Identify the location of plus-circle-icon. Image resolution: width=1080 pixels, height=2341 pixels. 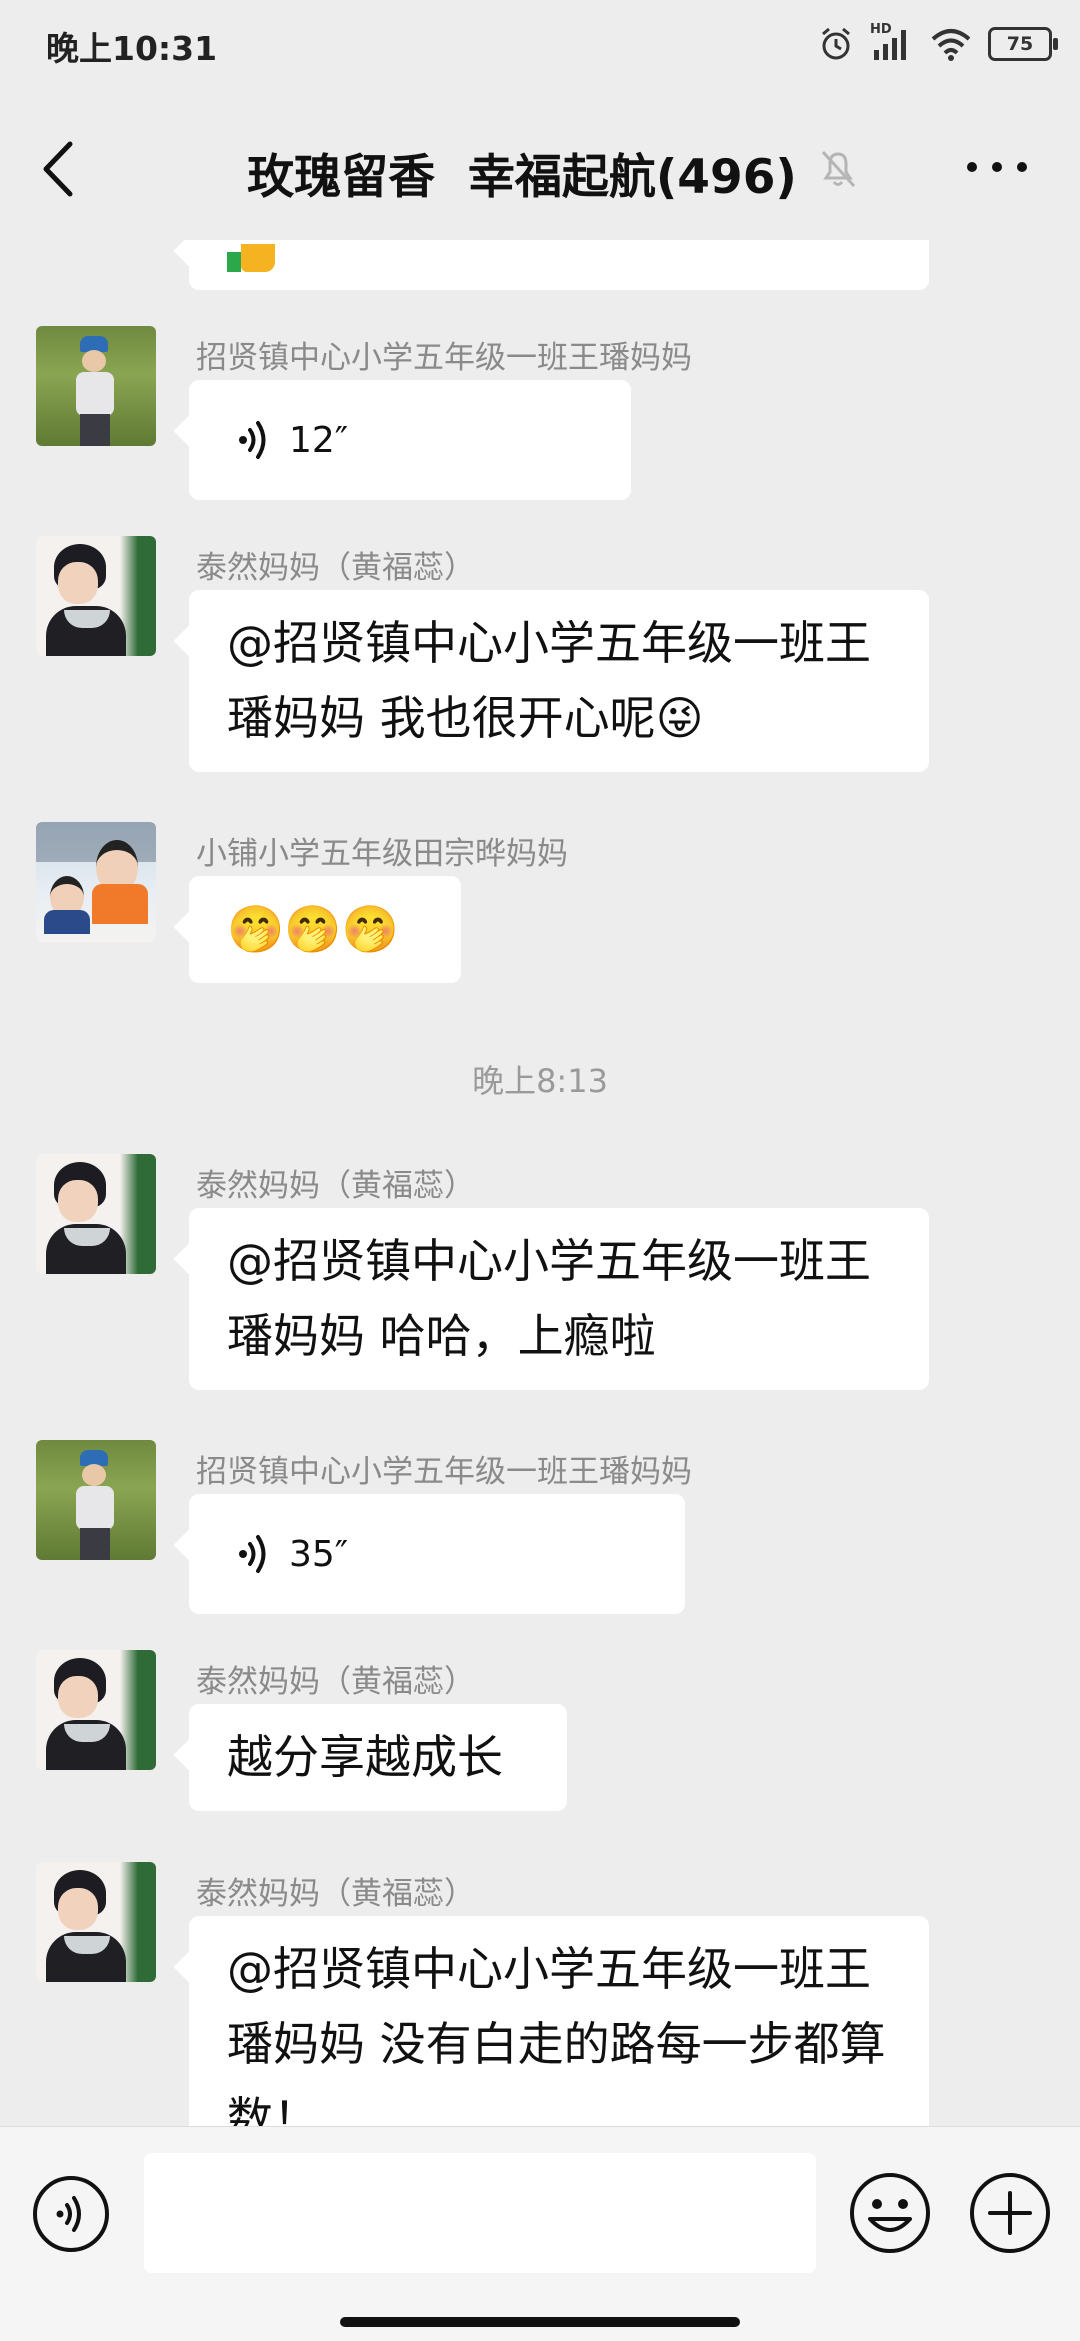
(1010, 2213).